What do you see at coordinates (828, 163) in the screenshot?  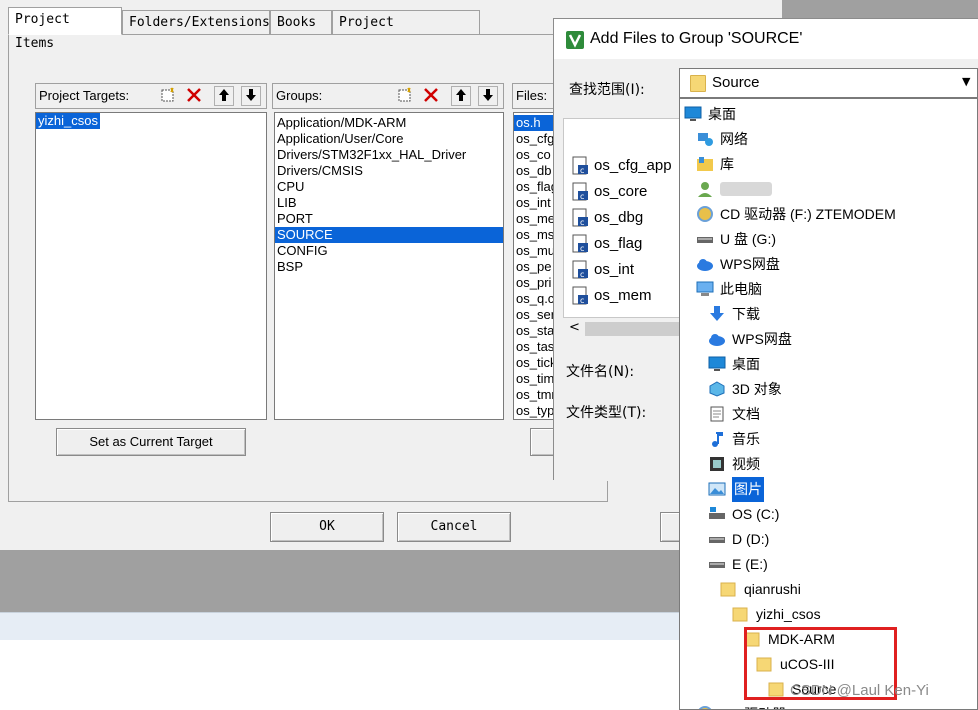 I see `dropdown-item: 库` at bounding box center [828, 163].